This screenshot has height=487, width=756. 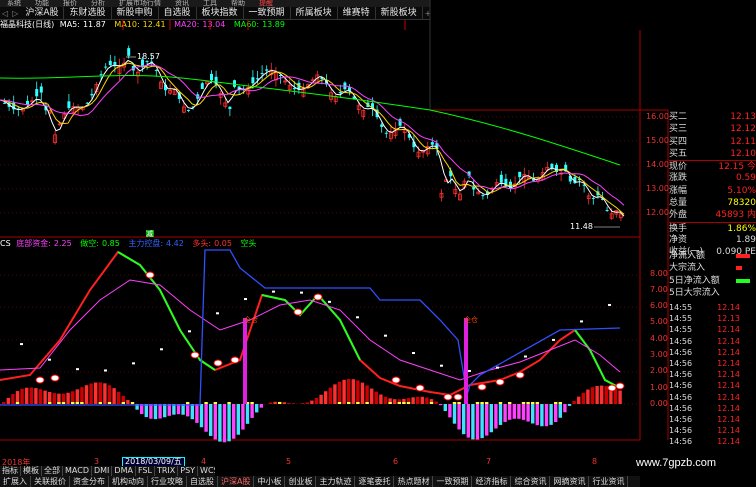 What do you see at coordinates (206, 471) in the screenshot?
I see `indicator-tab: WCST` at bounding box center [206, 471].